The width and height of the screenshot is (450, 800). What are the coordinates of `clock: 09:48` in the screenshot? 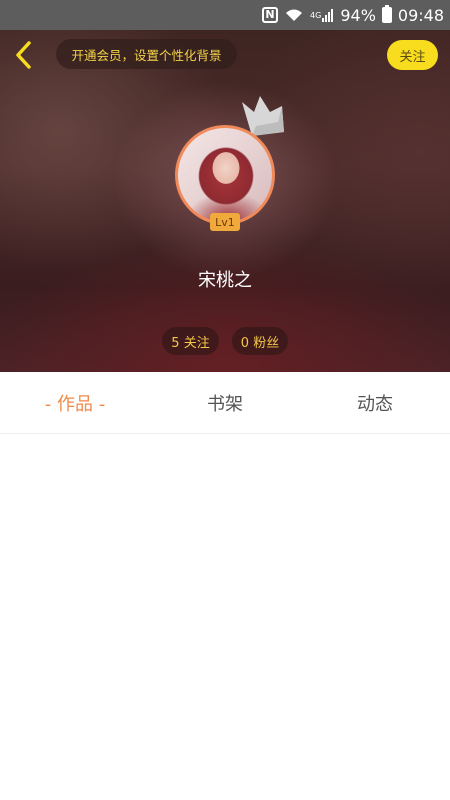 It's located at (420, 15).